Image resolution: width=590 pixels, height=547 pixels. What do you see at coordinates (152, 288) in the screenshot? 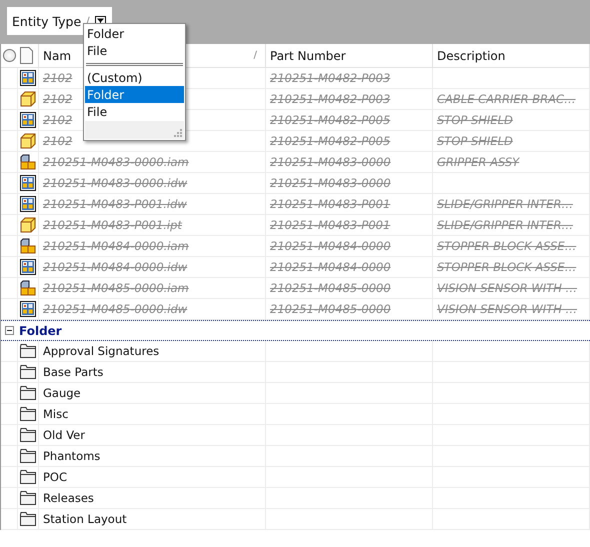
I see `name-cell: 210251-M0485-0000.iam` at bounding box center [152, 288].